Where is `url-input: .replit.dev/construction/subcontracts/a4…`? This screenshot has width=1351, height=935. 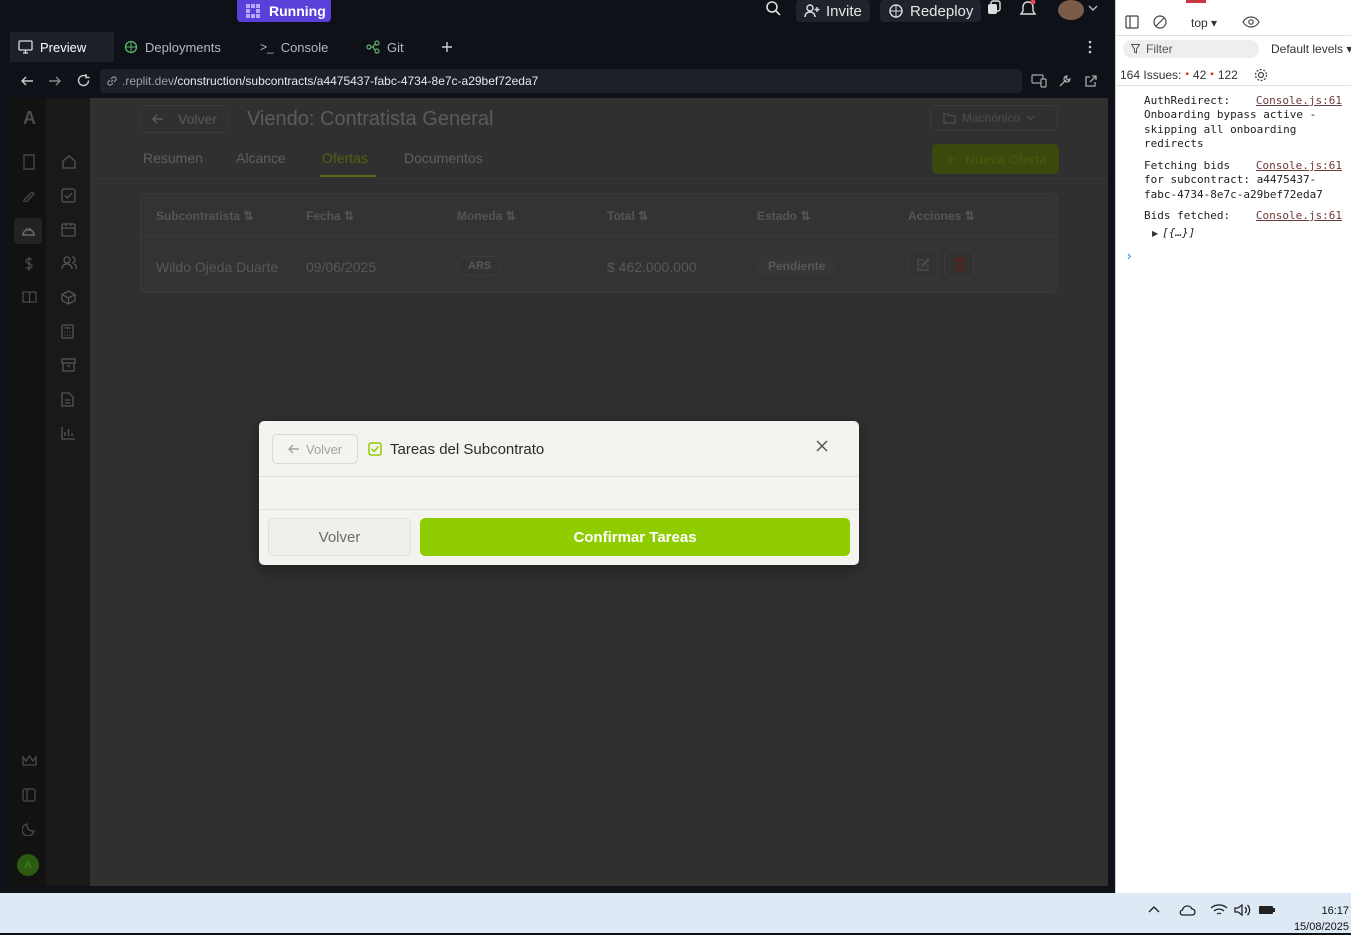
url-input: .replit.dev/construction/subcontracts/a4… is located at coordinates (561, 81).